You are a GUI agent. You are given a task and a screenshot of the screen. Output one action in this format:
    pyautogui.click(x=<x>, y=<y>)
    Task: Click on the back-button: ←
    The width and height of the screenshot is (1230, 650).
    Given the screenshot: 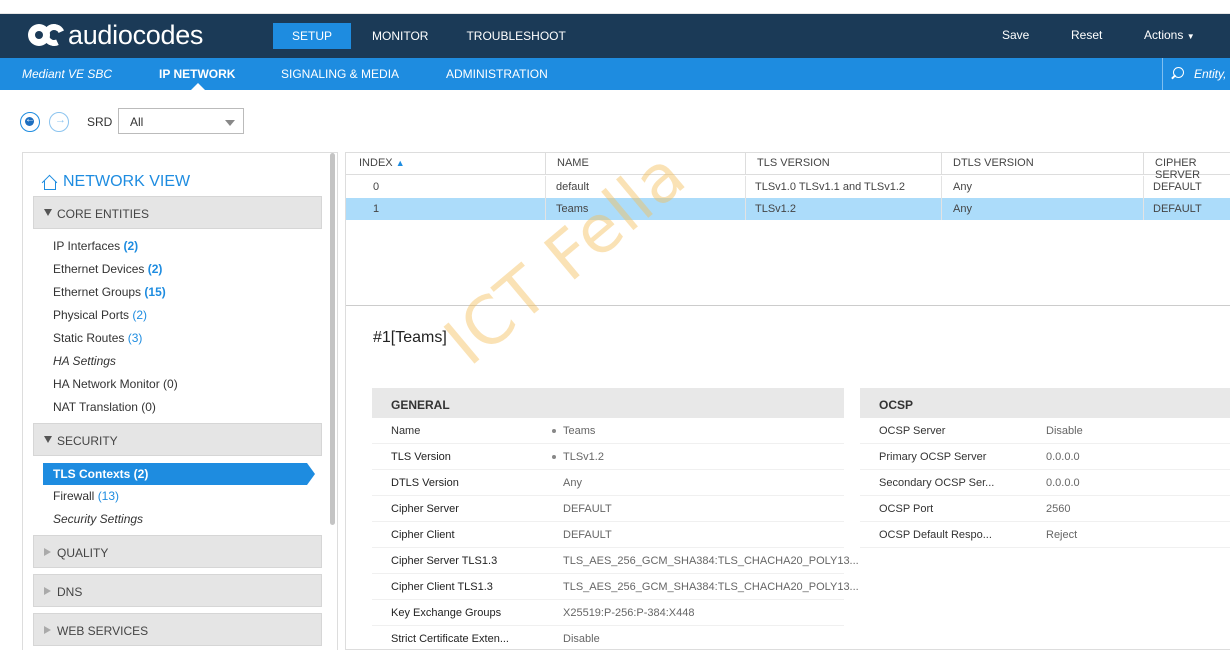 What is the action you would take?
    pyautogui.click(x=30, y=122)
    